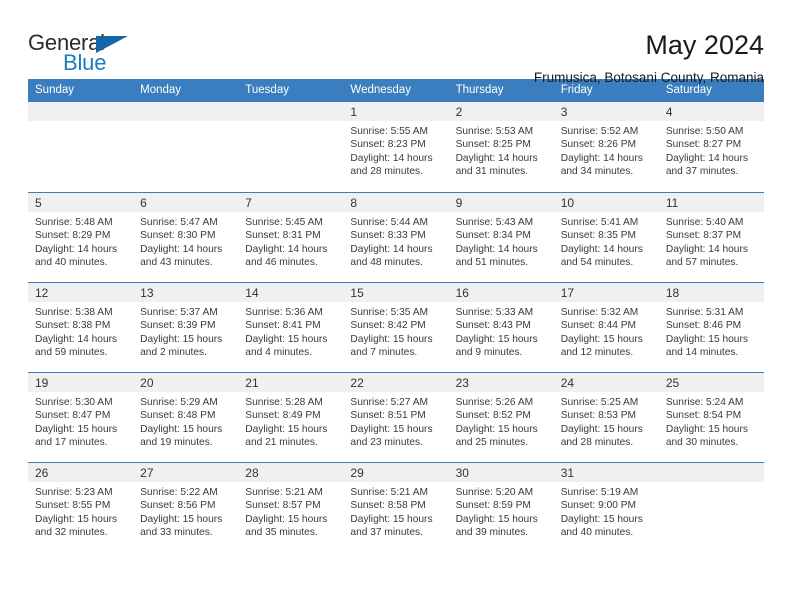  Describe the element at coordinates (494, 492) in the screenshot. I see `sunrise-text: Sunrise: 5:20 AM` at that location.